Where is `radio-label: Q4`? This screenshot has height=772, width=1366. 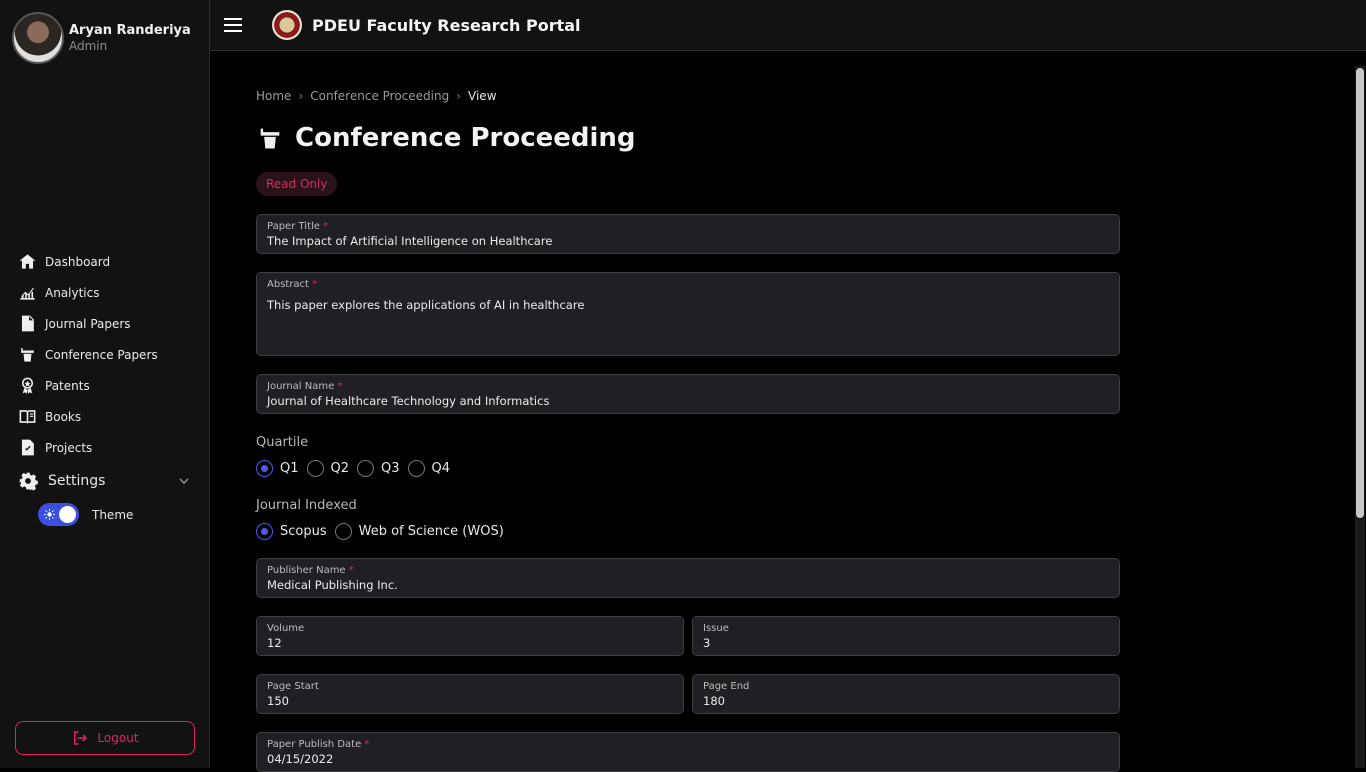
radio-label: Q4 is located at coordinates (441, 468).